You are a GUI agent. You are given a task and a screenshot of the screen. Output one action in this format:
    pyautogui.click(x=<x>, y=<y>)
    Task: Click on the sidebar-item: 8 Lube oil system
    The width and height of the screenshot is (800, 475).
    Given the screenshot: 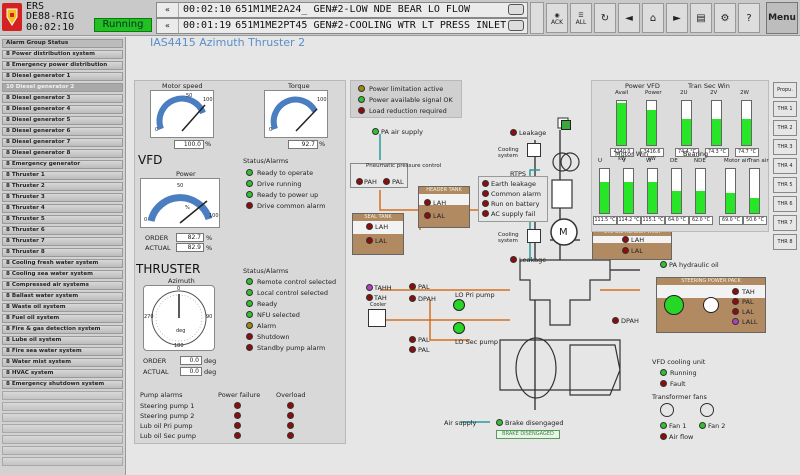 What is the action you would take?
    pyautogui.click(x=62, y=340)
    